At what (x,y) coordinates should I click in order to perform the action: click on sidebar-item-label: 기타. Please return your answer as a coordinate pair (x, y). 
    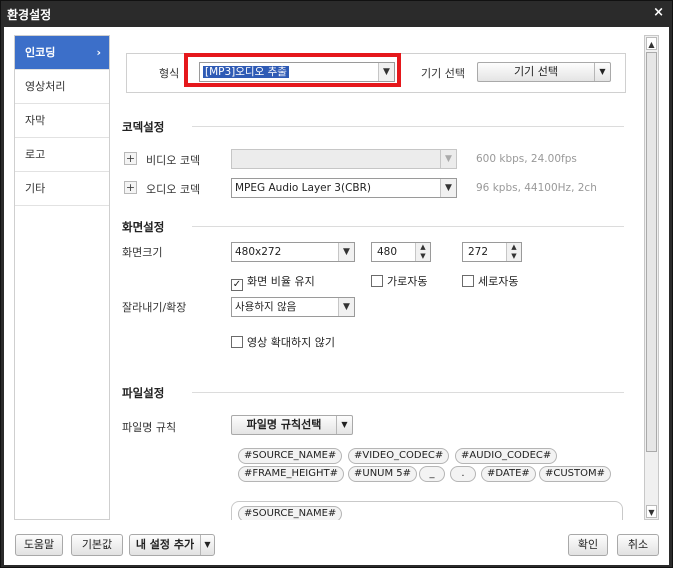
    Looking at the image, I should click on (35, 188).